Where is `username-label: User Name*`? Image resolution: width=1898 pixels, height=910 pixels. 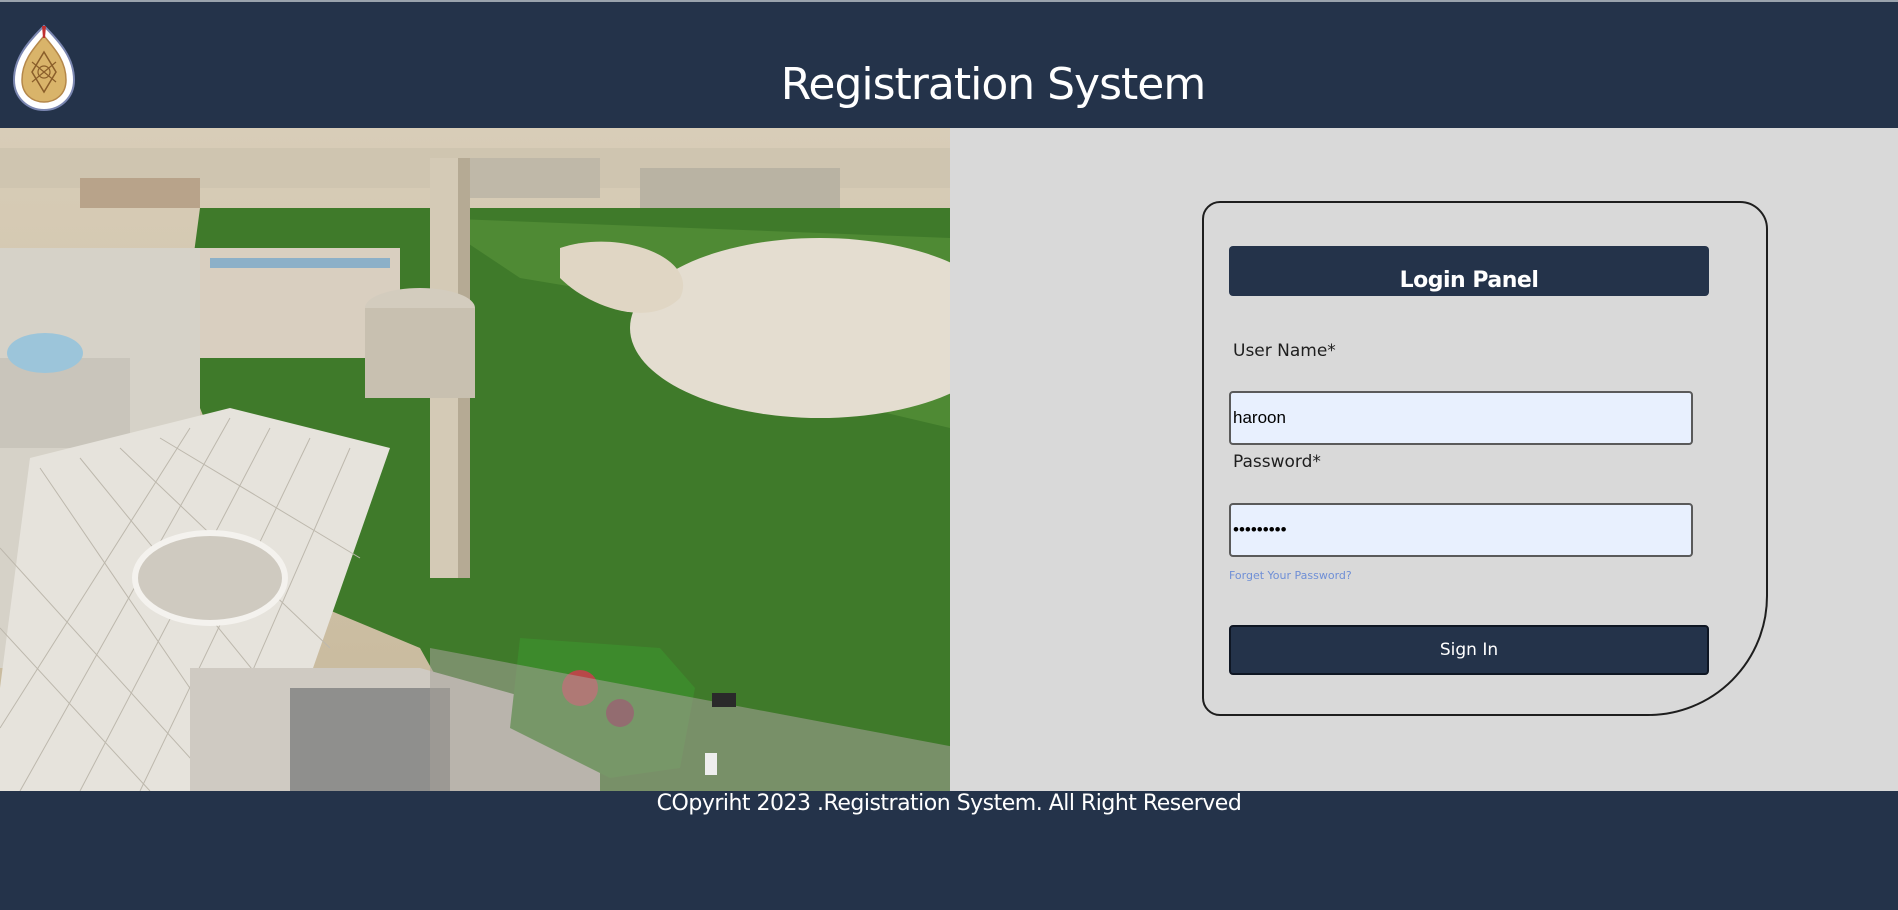
username-label: User Name* is located at coordinates (1284, 351).